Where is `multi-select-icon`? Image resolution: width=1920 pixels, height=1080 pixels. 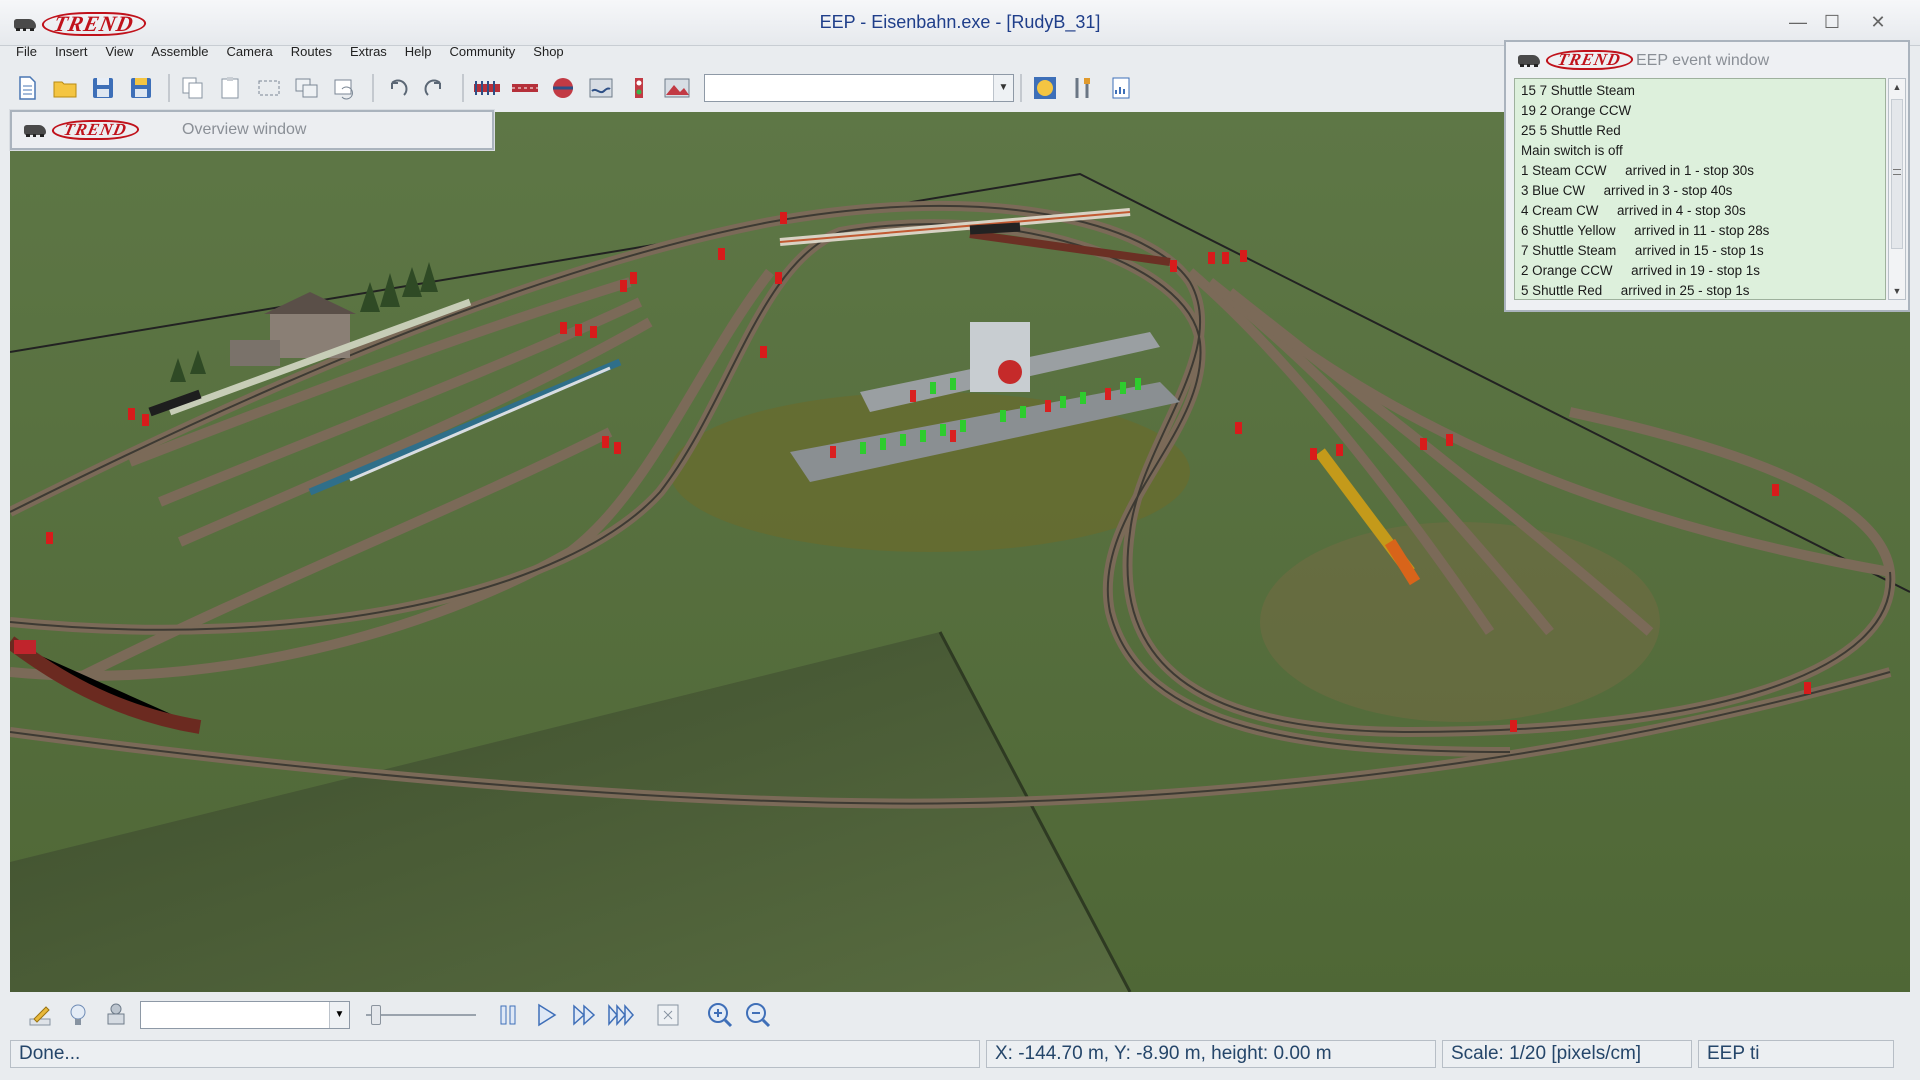
multi-select-icon is located at coordinates (306, 88).